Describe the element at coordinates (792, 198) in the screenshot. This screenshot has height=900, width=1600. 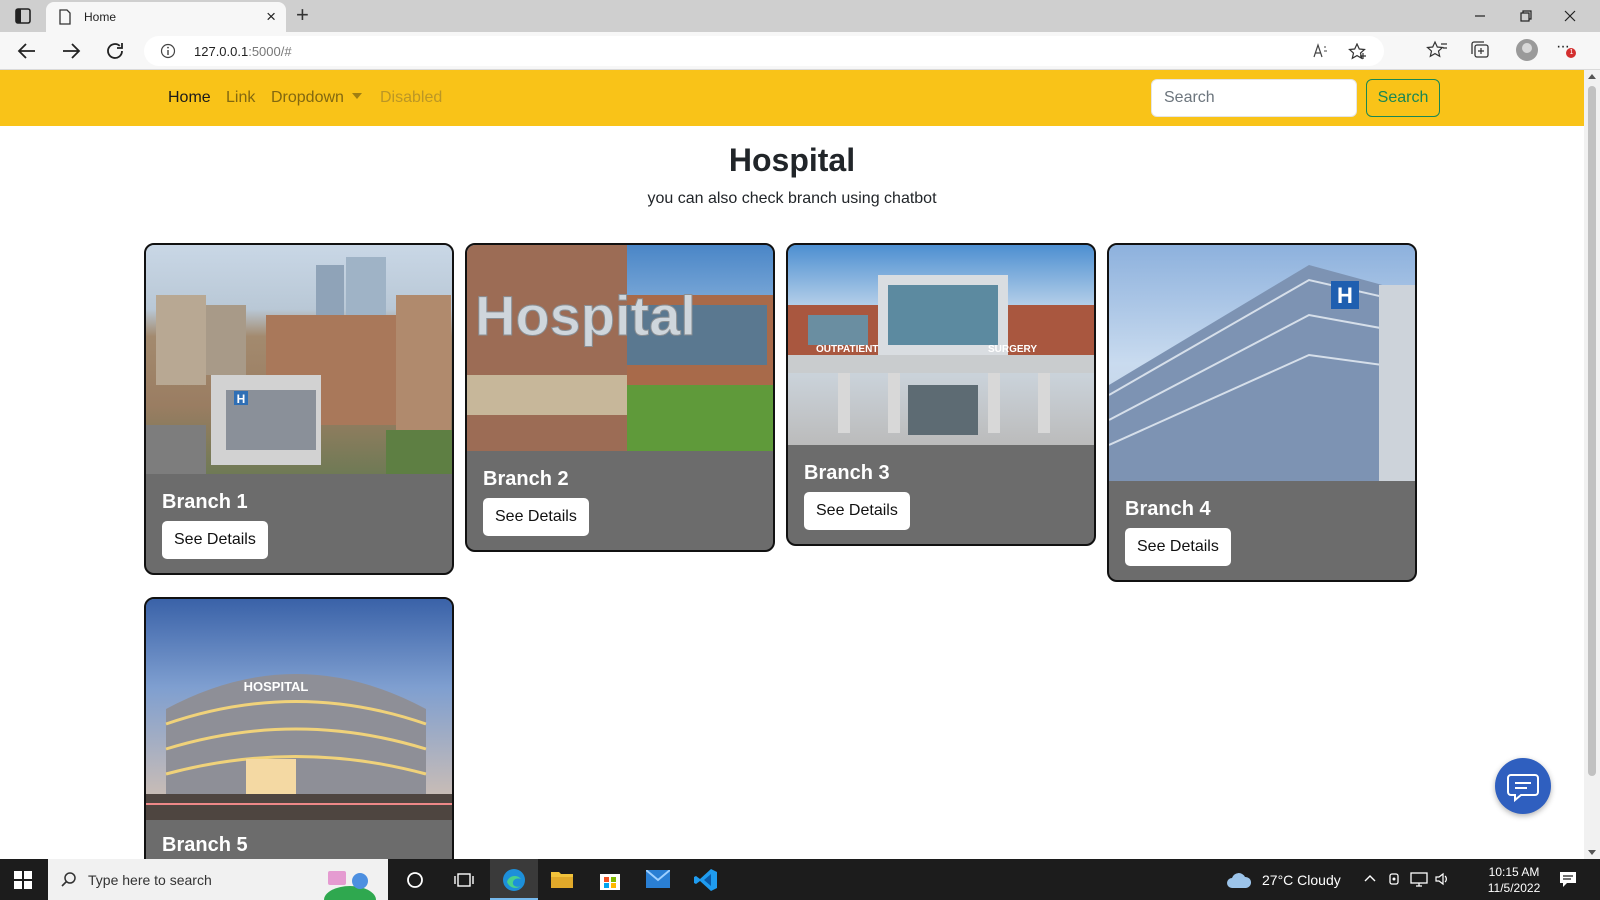
I see `page-subtitle: you can also check branch using chatbot` at that location.